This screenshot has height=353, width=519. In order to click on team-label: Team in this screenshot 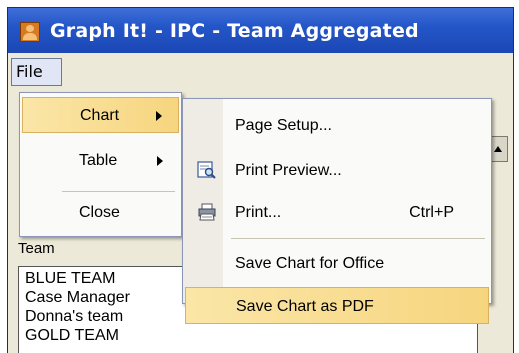, I will do `click(36, 247)`.